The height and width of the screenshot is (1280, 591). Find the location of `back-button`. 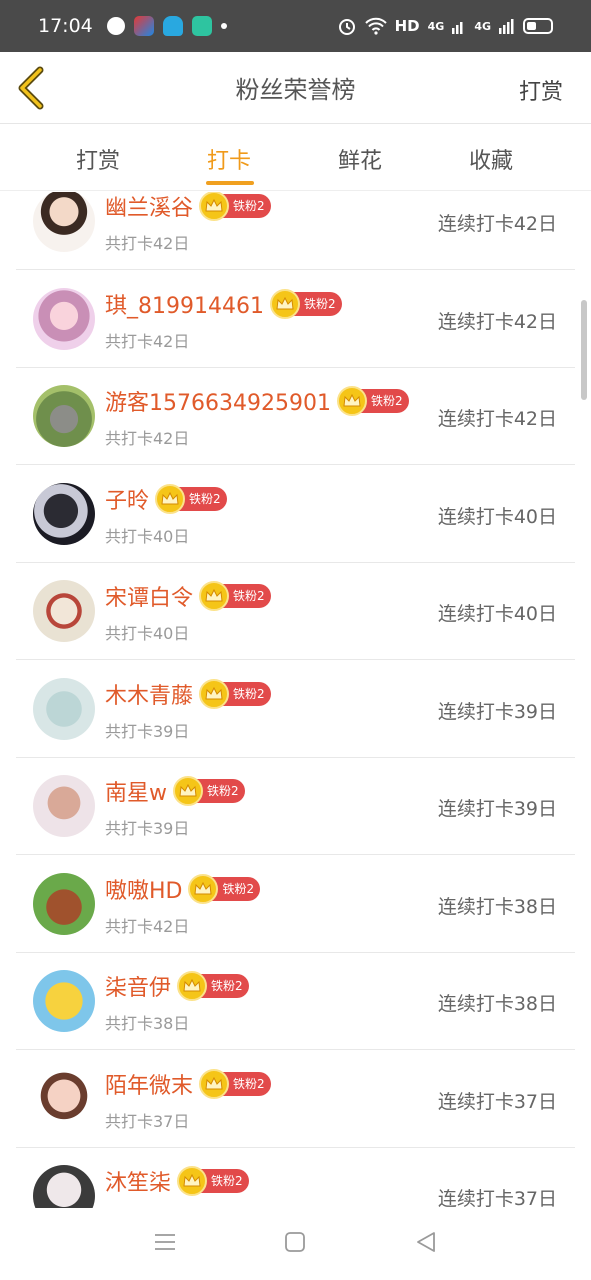

back-button is located at coordinates (34, 88).